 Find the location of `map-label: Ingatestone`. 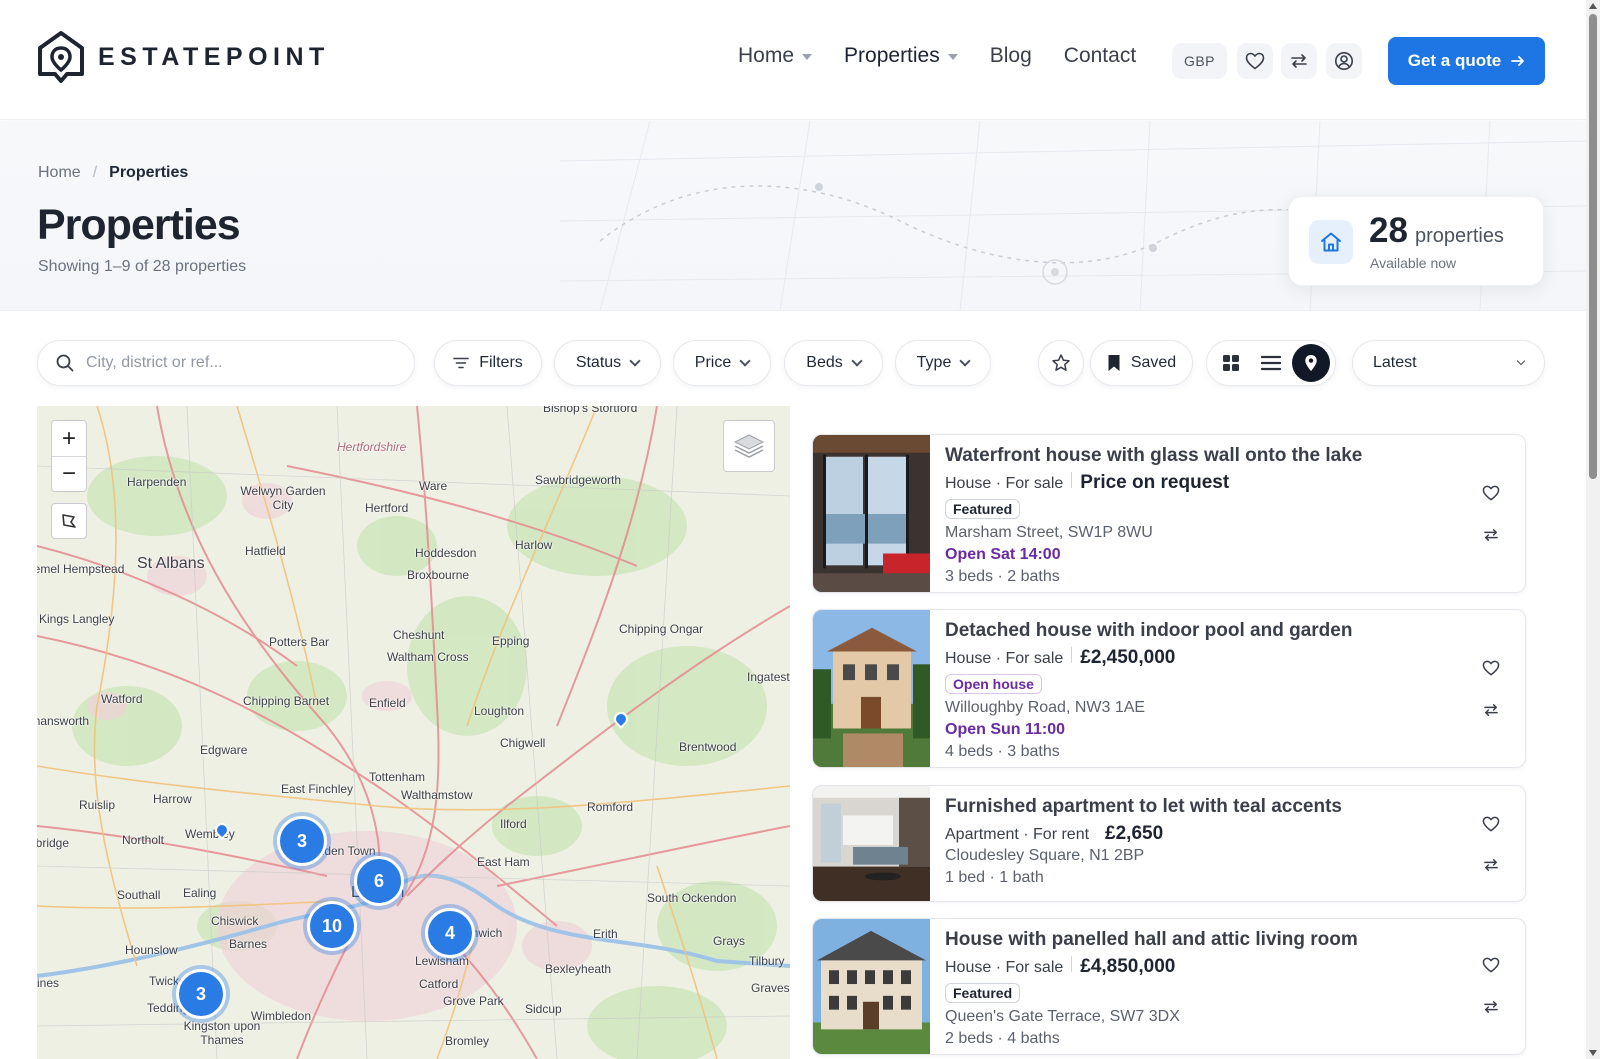

map-label: Ingatestone is located at coordinates (768, 677).